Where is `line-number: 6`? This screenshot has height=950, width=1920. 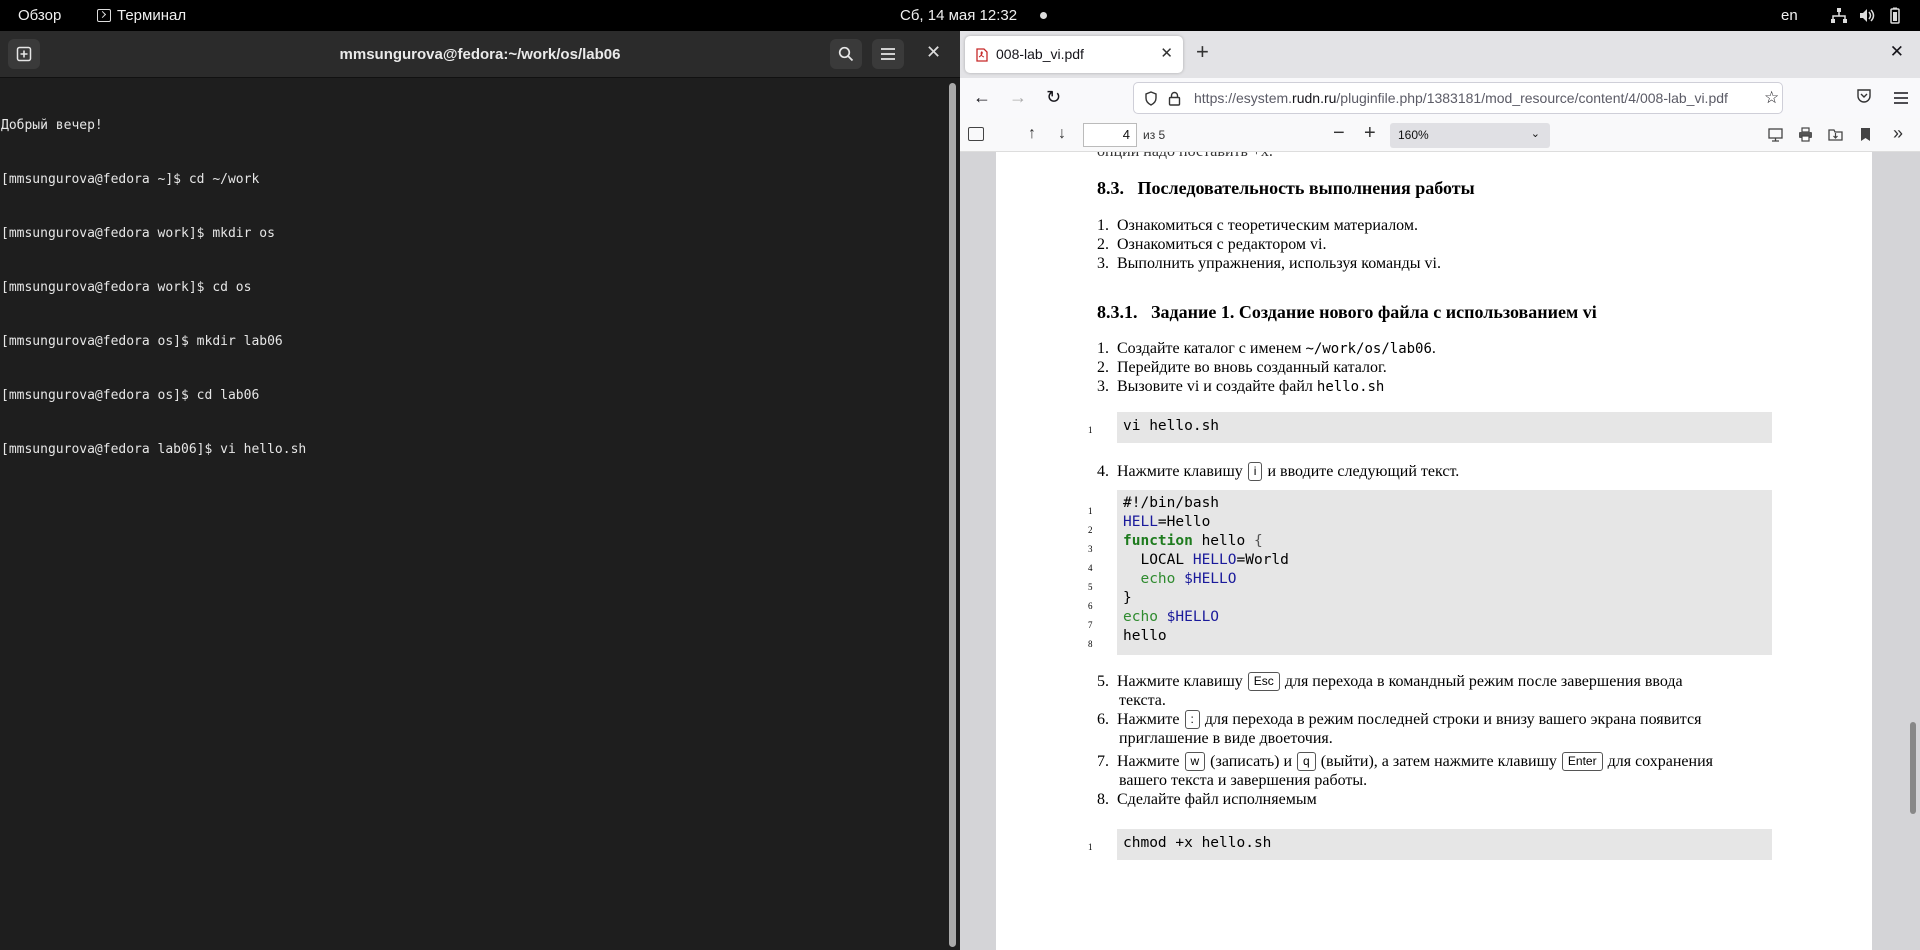
line-number: 6 is located at coordinates (1090, 606).